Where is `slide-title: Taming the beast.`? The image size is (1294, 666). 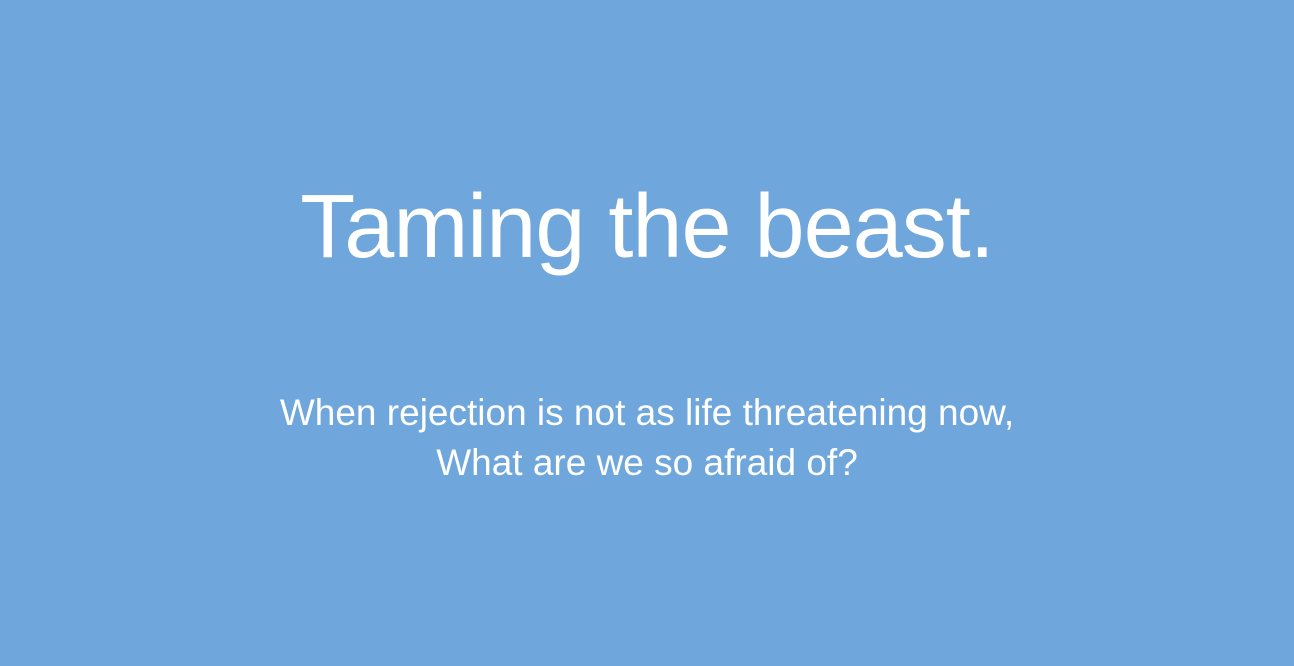 slide-title: Taming the beast. is located at coordinates (647, 227).